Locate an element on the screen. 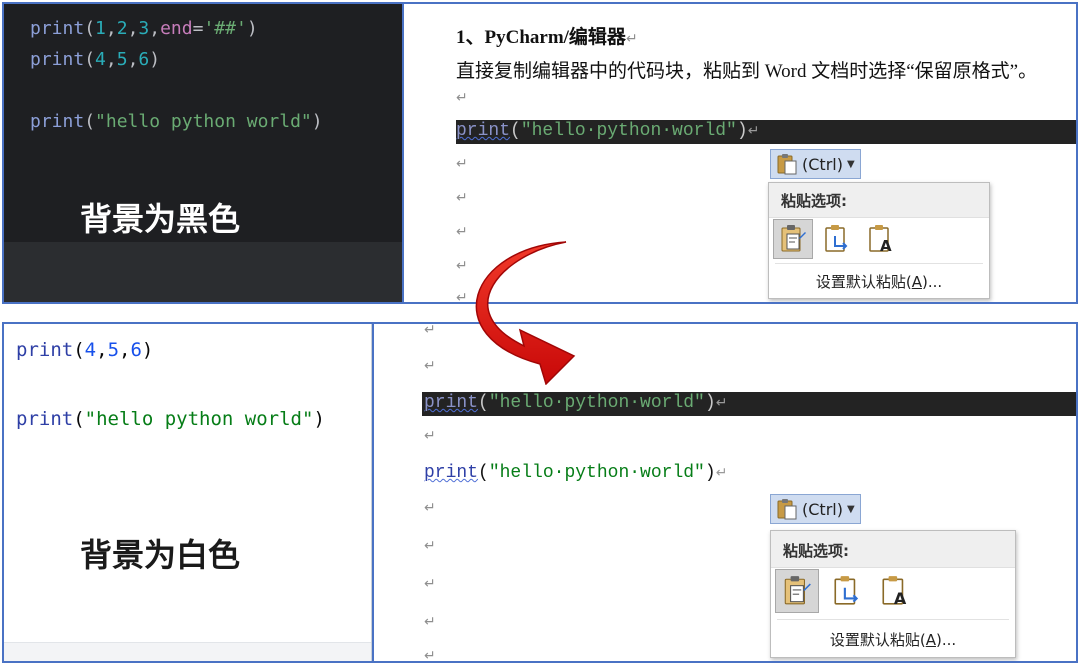  pasted-code-line-dark: print("hello·python·world")↵ is located at coordinates (576, 403).